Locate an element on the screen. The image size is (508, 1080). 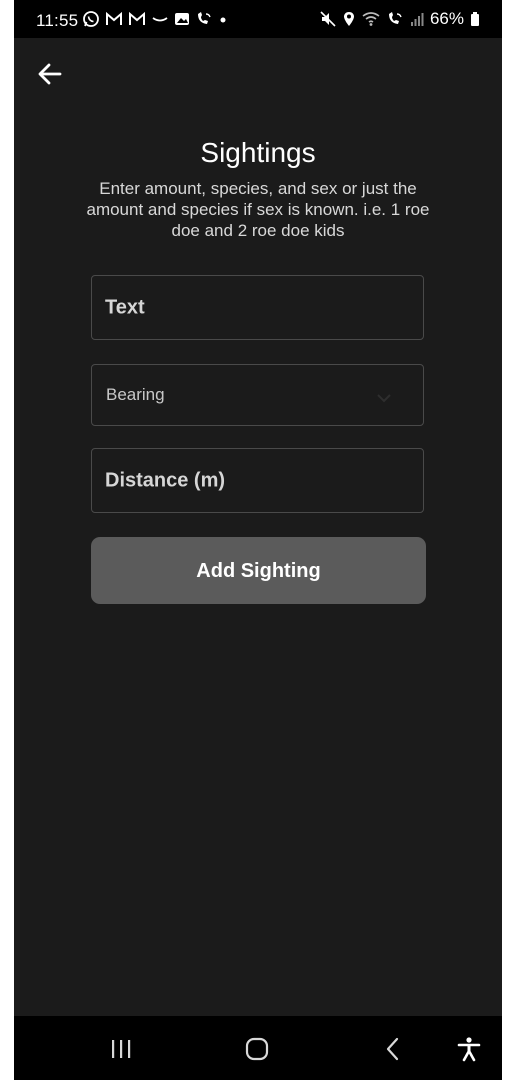
gallery-icon is located at coordinates (182, 19).